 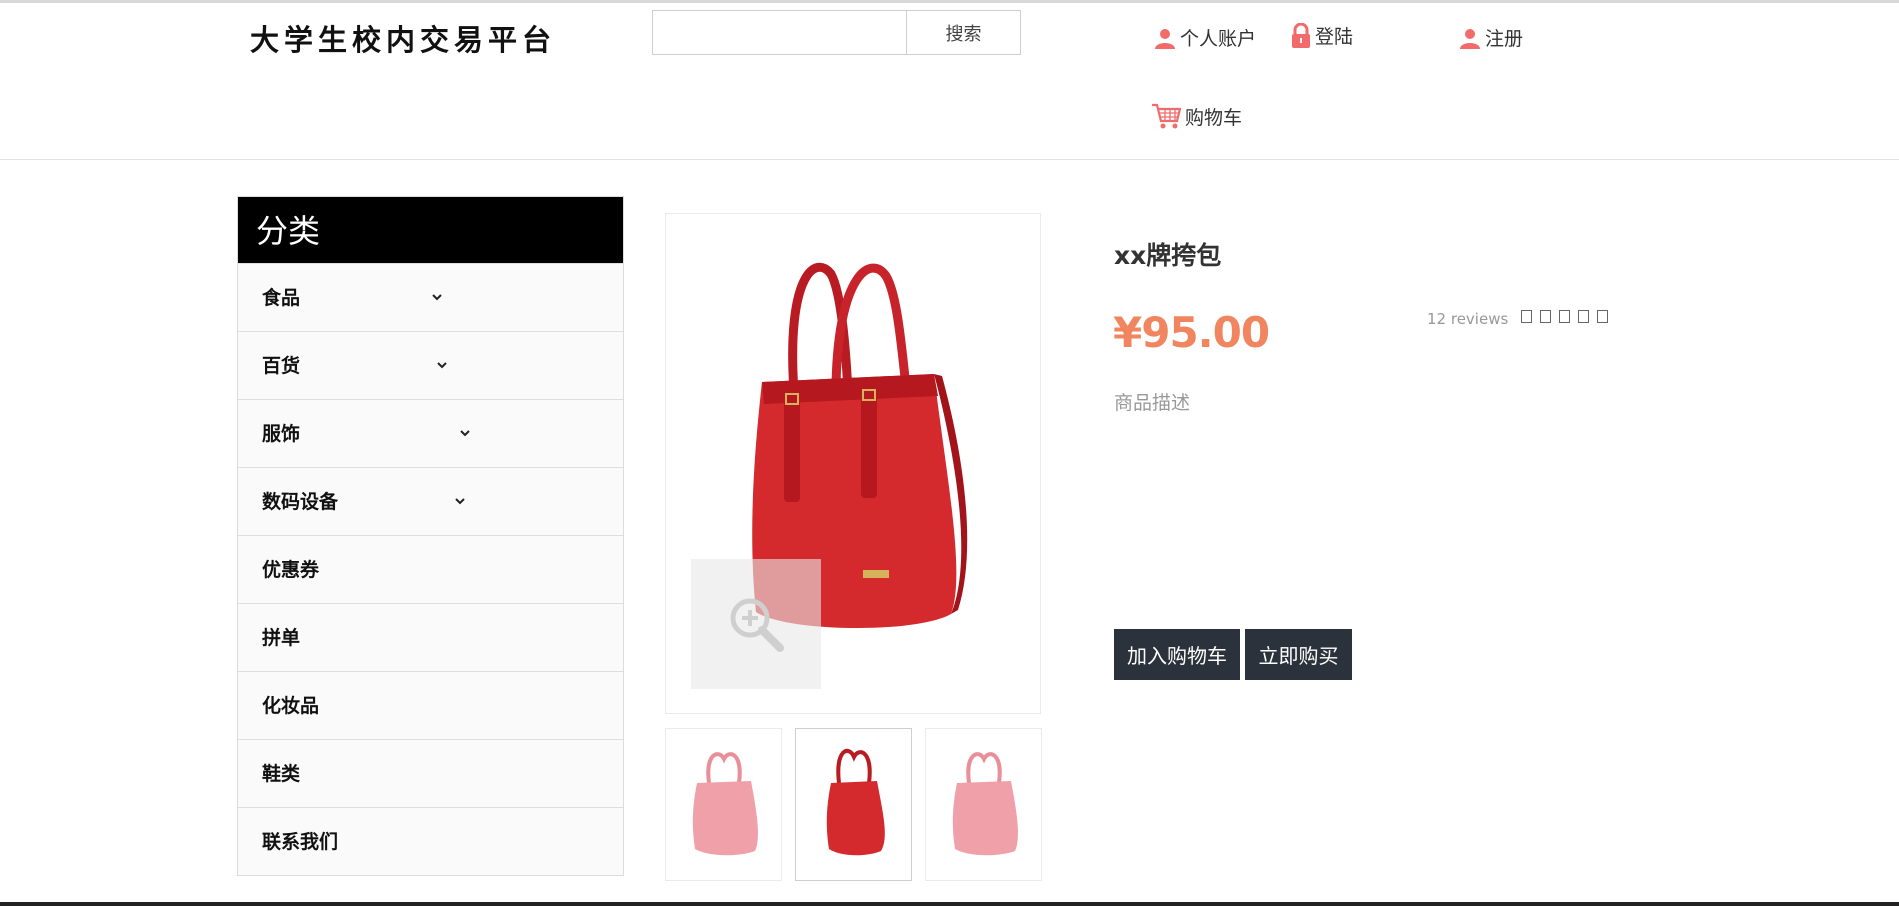 I want to click on reviews-link: 12 reviews, so click(x=1467, y=319).